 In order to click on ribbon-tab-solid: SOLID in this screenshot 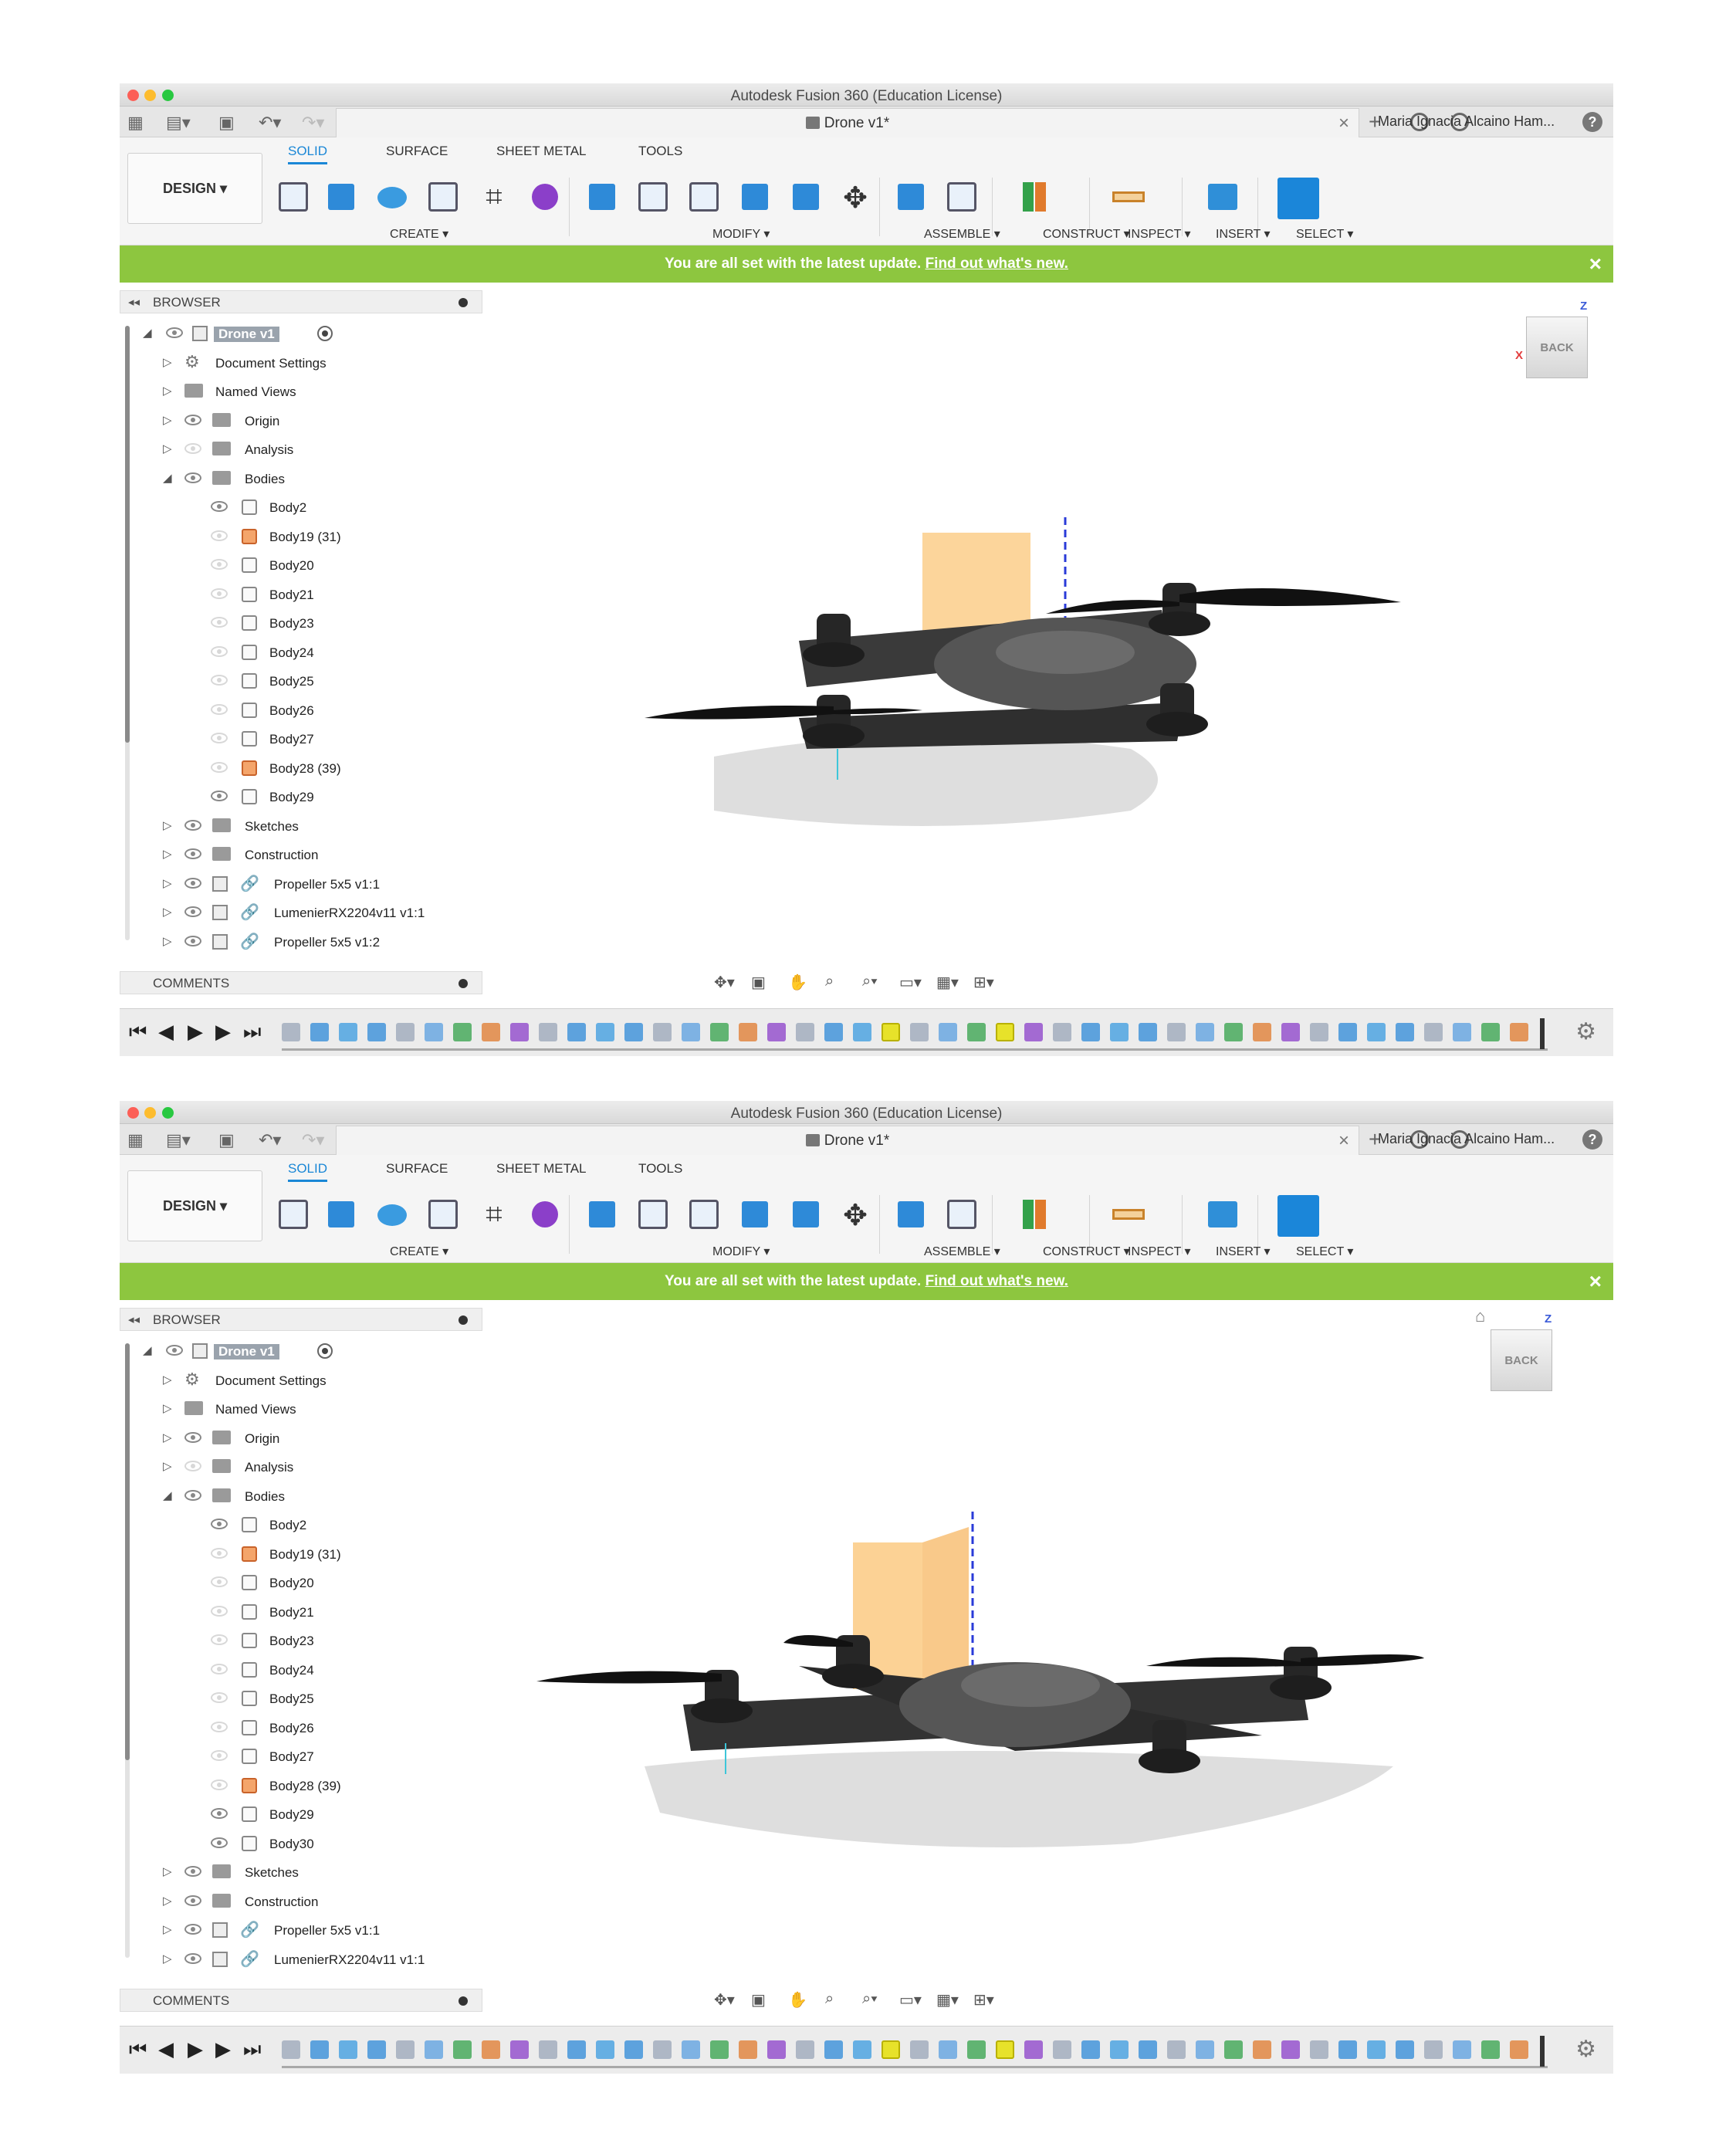, I will do `click(308, 154)`.